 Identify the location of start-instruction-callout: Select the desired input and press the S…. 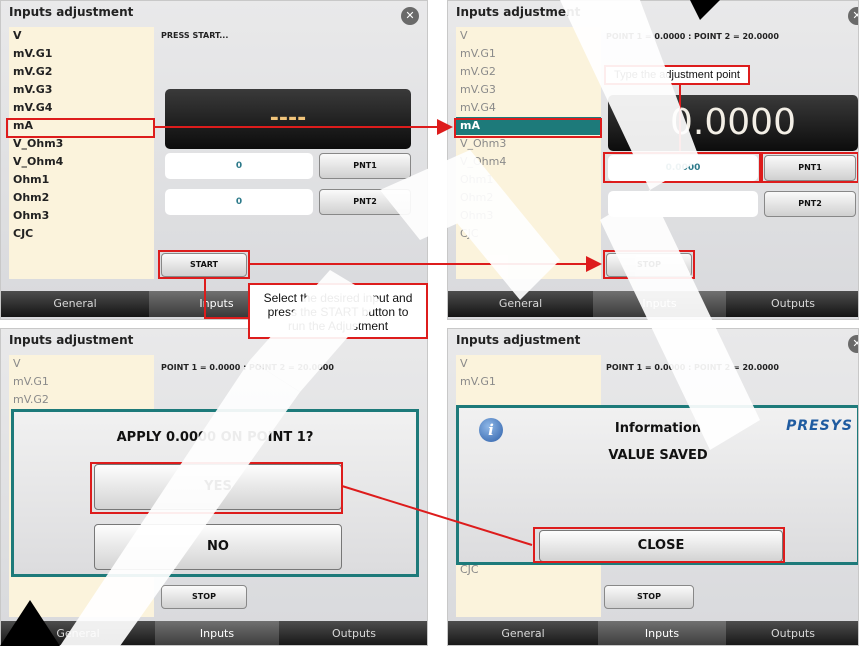
(338, 311).